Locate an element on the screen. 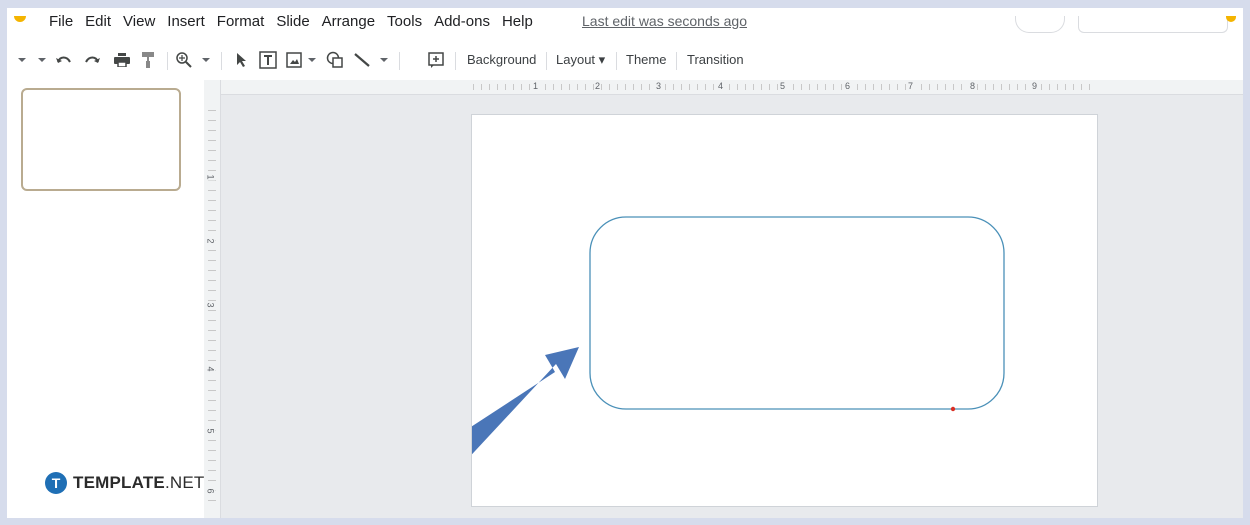 The height and width of the screenshot is (525, 1250). text-box-icon is located at coordinates (268, 60).